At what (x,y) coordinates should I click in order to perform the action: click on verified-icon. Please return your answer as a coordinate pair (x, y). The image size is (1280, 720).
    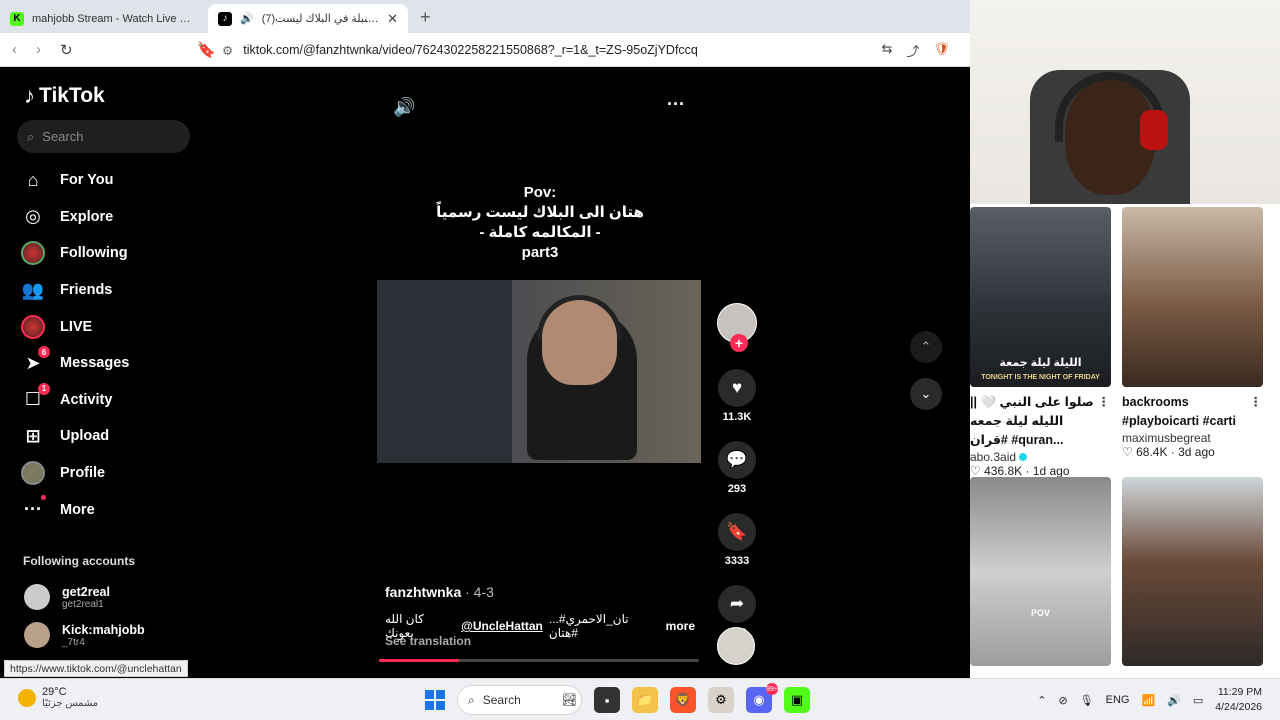
    Looking at the image, I should click on (1023, 457).